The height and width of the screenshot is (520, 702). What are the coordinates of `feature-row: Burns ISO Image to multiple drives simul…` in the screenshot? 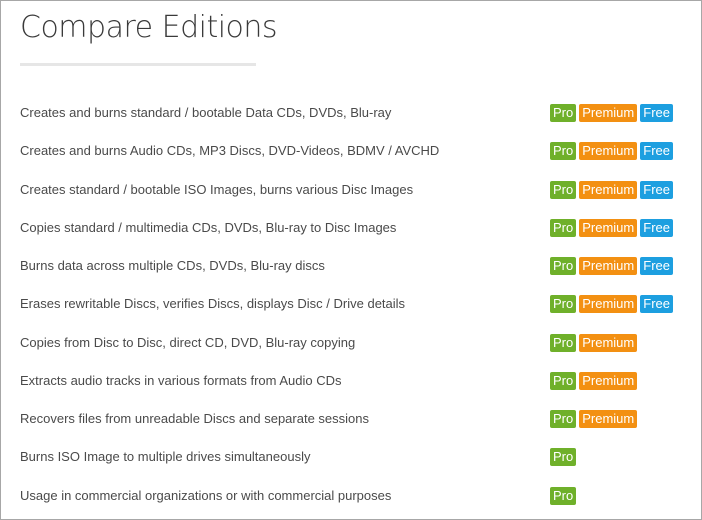 It's located at (351, 458).